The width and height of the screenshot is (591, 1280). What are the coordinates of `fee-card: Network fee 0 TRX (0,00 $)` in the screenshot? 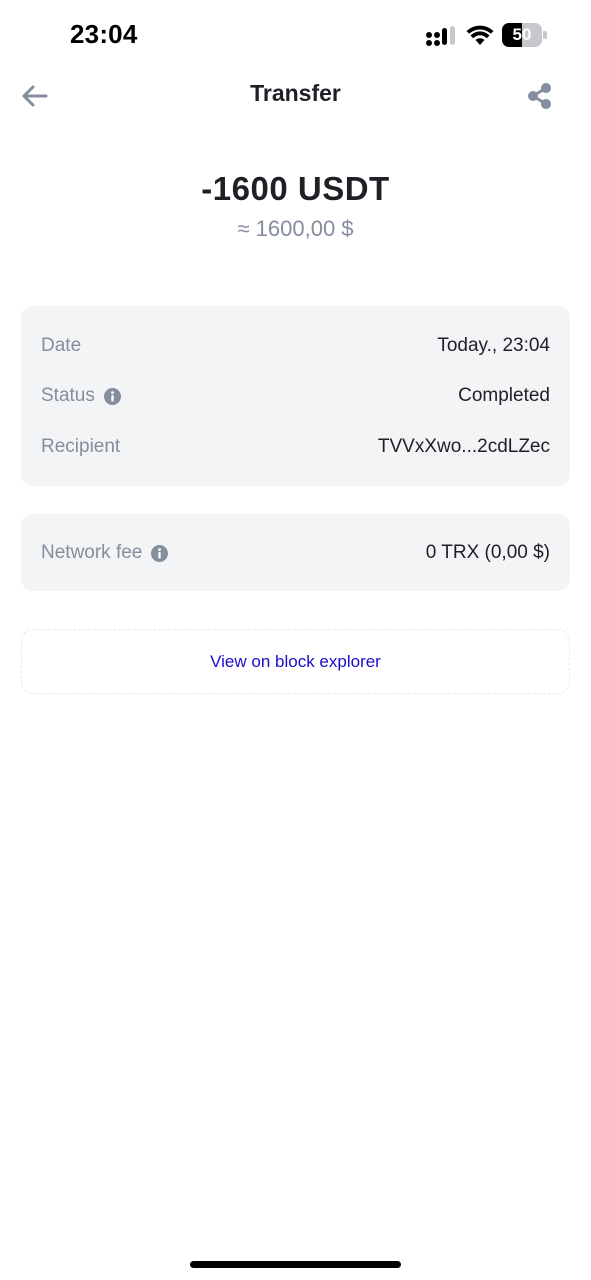 It's located at (295, 552).